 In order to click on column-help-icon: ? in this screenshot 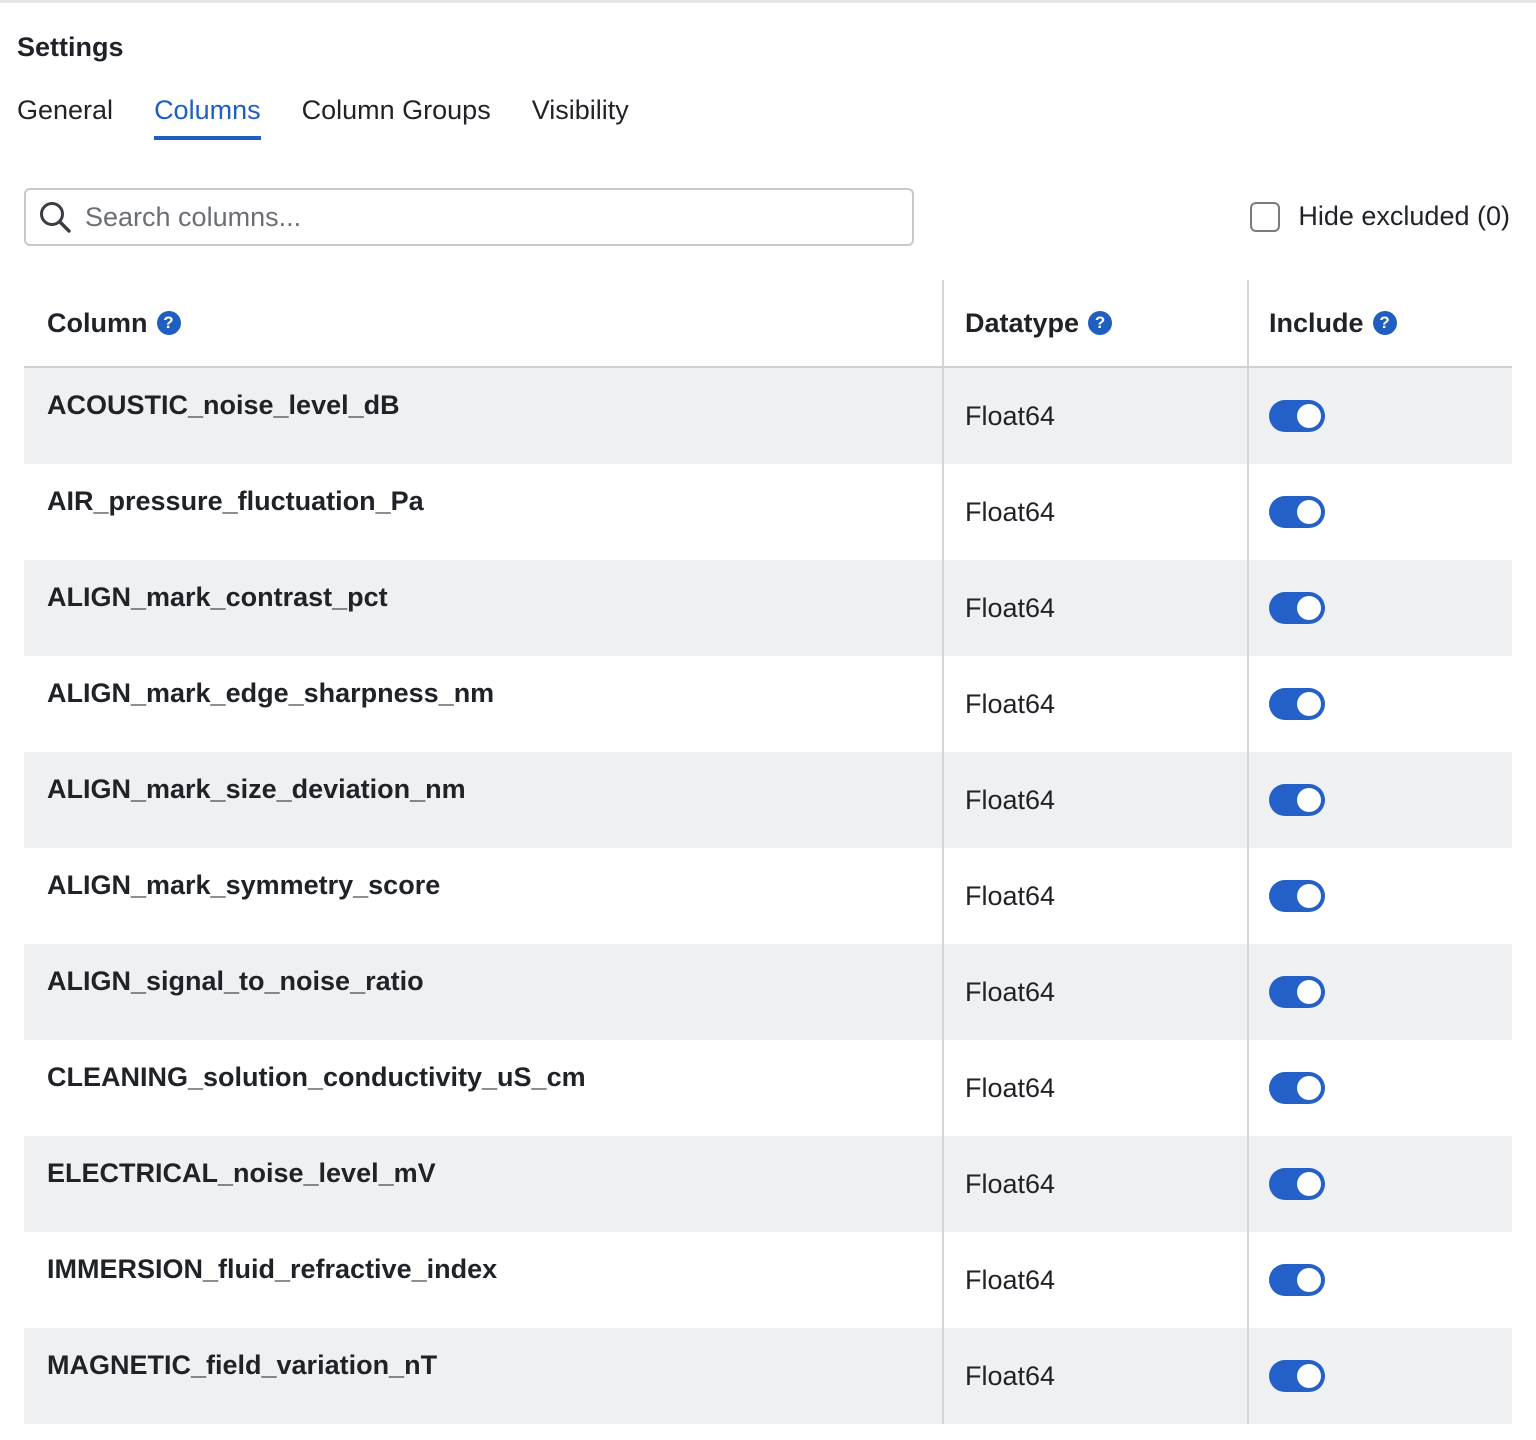, I will do `click(168, 323)`.